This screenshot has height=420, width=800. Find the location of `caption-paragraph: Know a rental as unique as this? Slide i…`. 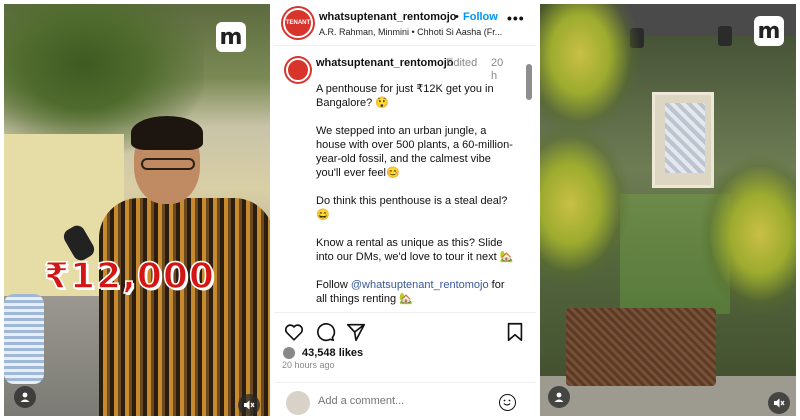

caption-paragraph: Know a rental as unique as this? Slide i… is located at coordinates (415, 250).